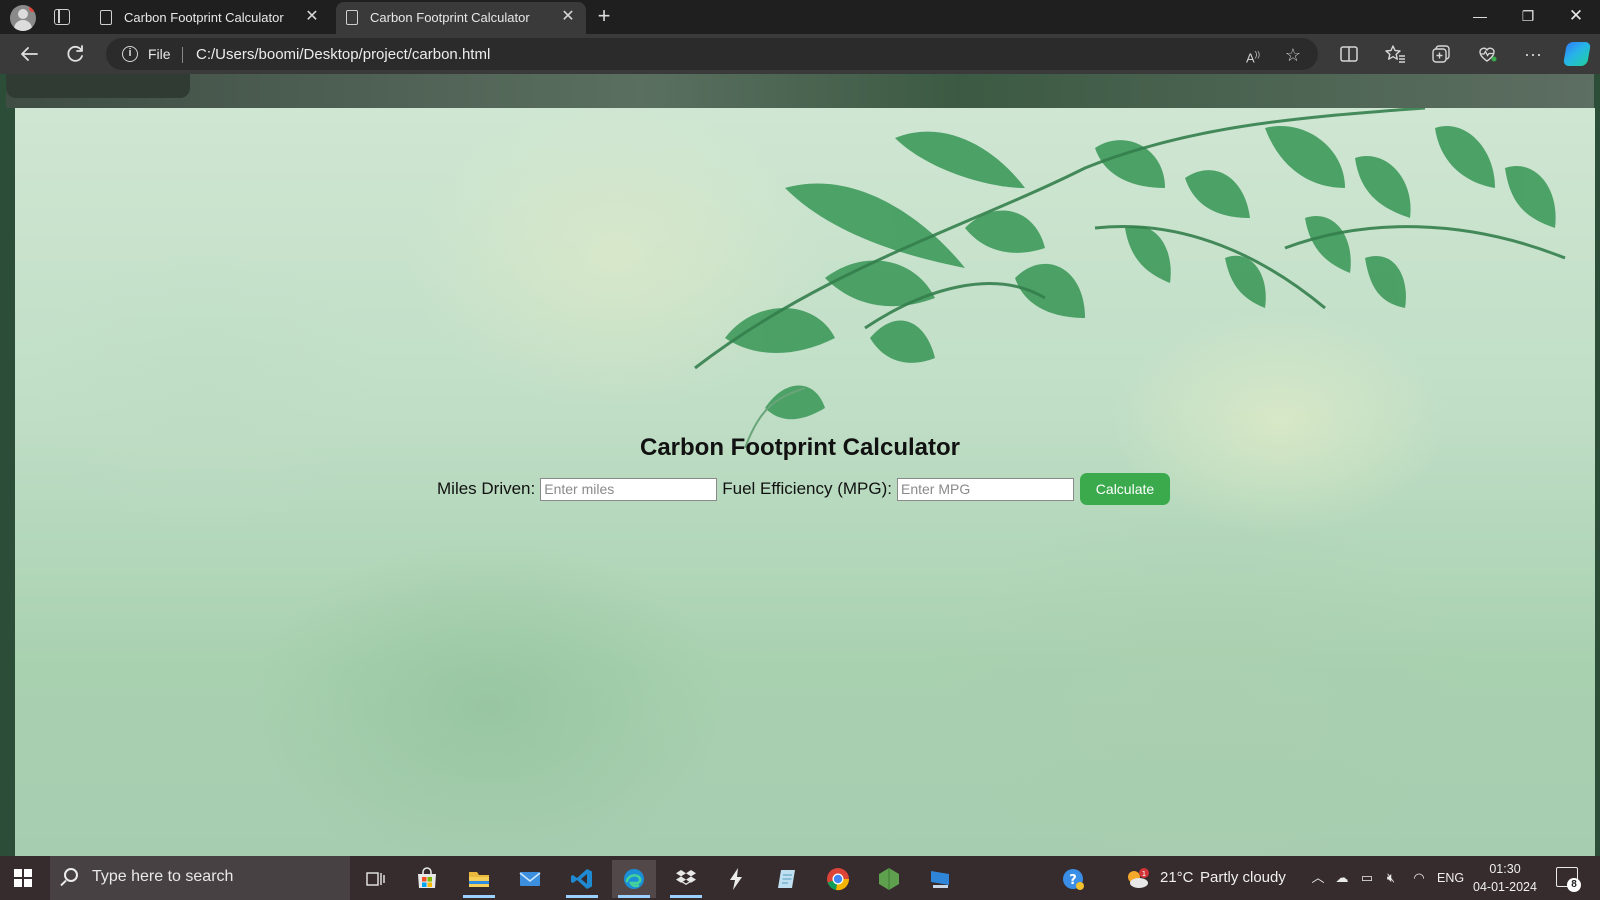 This screenshot has width=1600, height=900. What do you see at coordinates (1505, 887) in the screenshot?
I see `clock-date: 04-01-2024` at bounding box center [1505, 887].